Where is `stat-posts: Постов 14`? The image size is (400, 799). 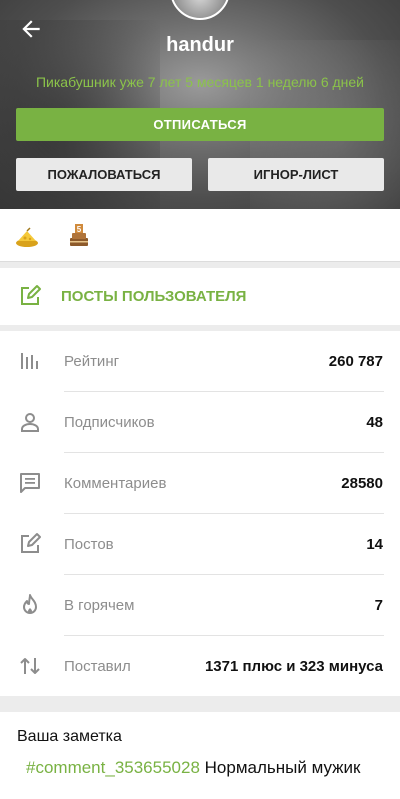 stat-posts: Постов 14 is located at coordinates (200, 544).